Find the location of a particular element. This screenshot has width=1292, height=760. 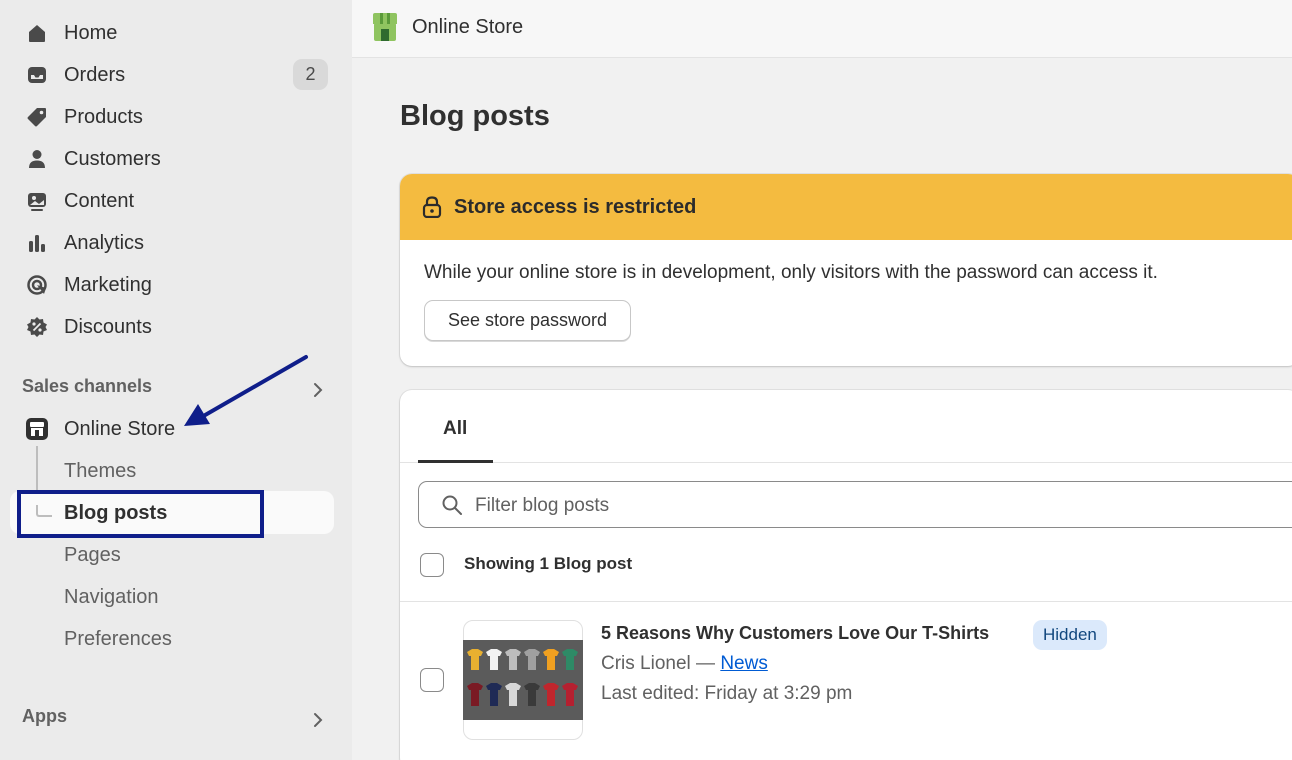

blog-link: News is located at coordinates (744, 663).